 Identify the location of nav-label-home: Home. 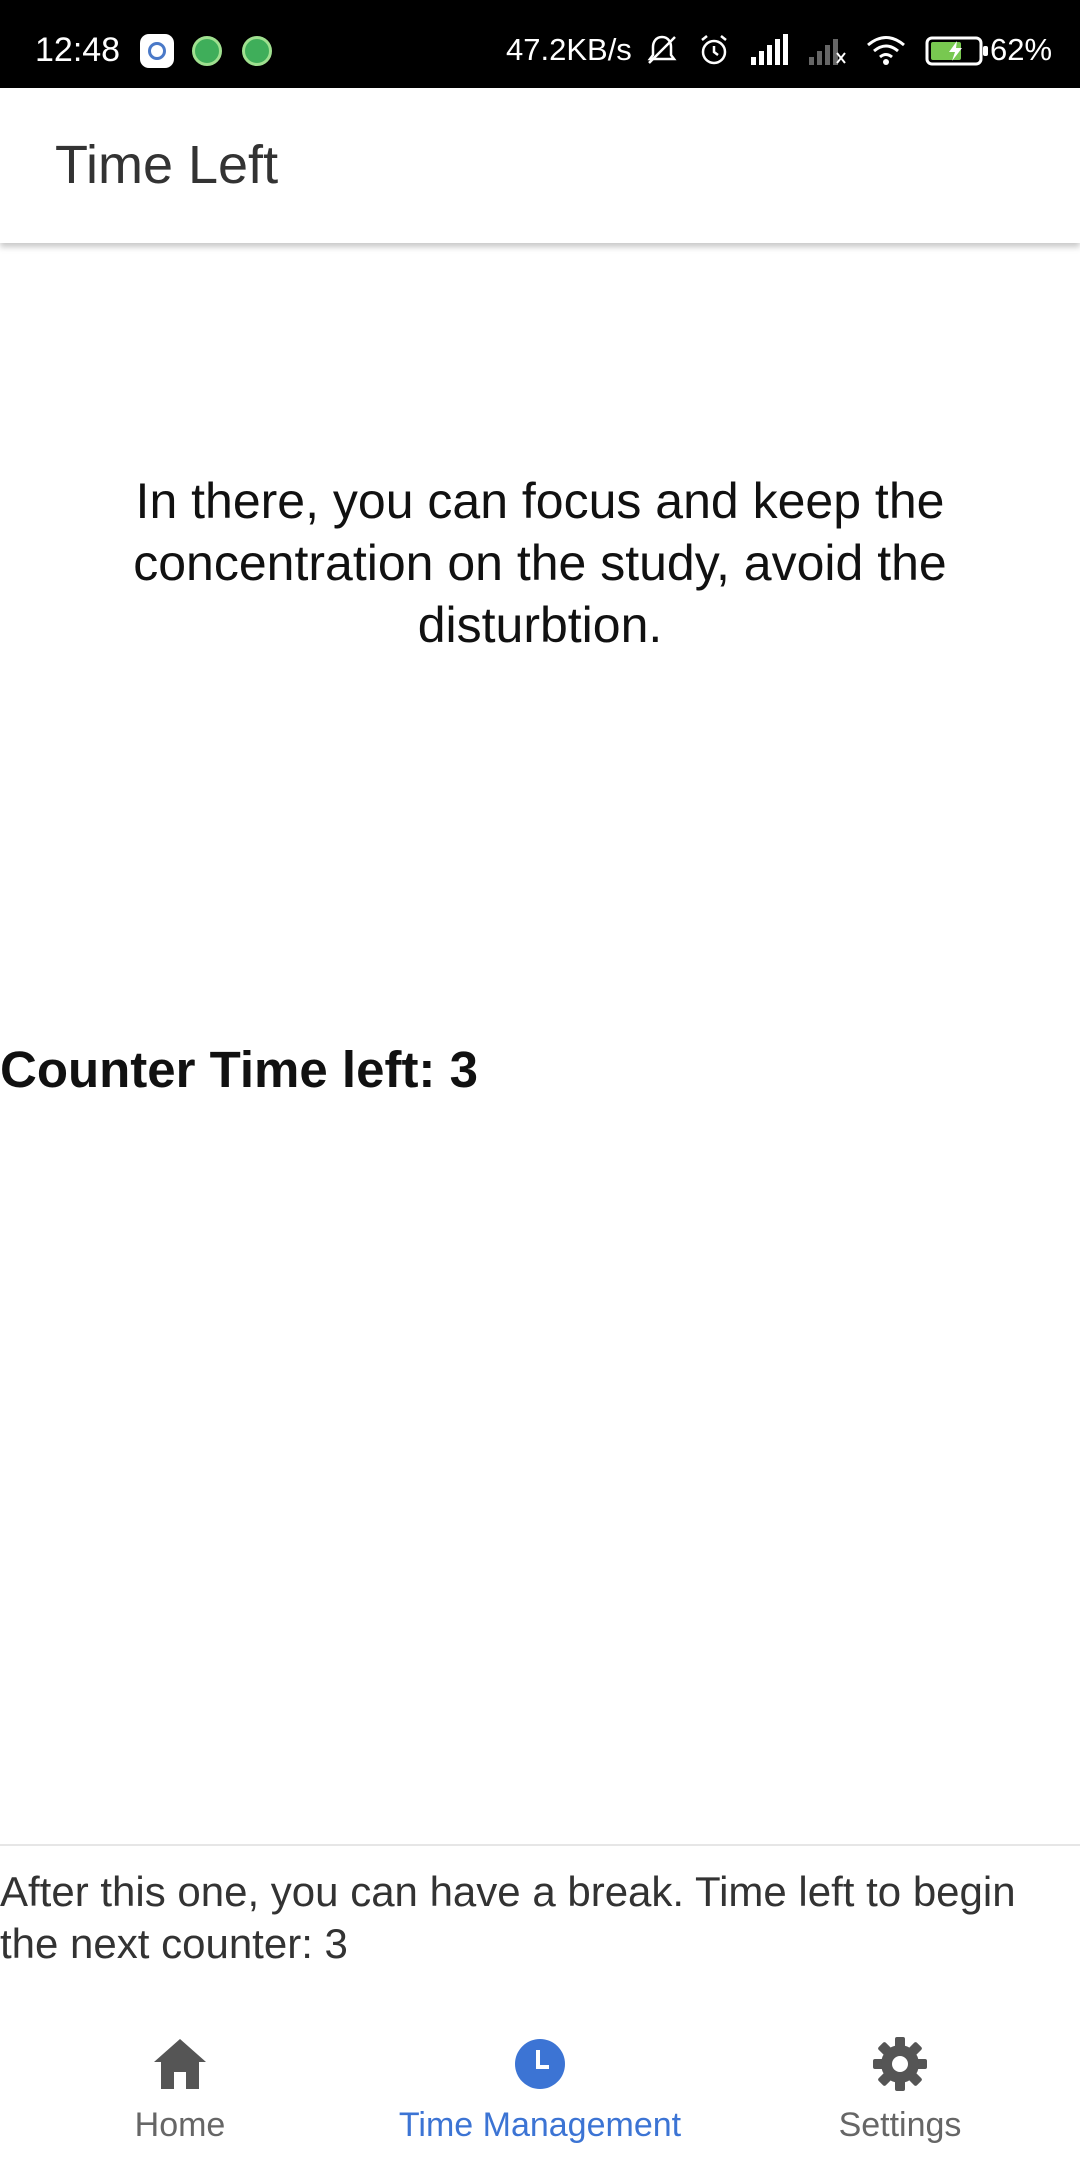
(180, 2125).